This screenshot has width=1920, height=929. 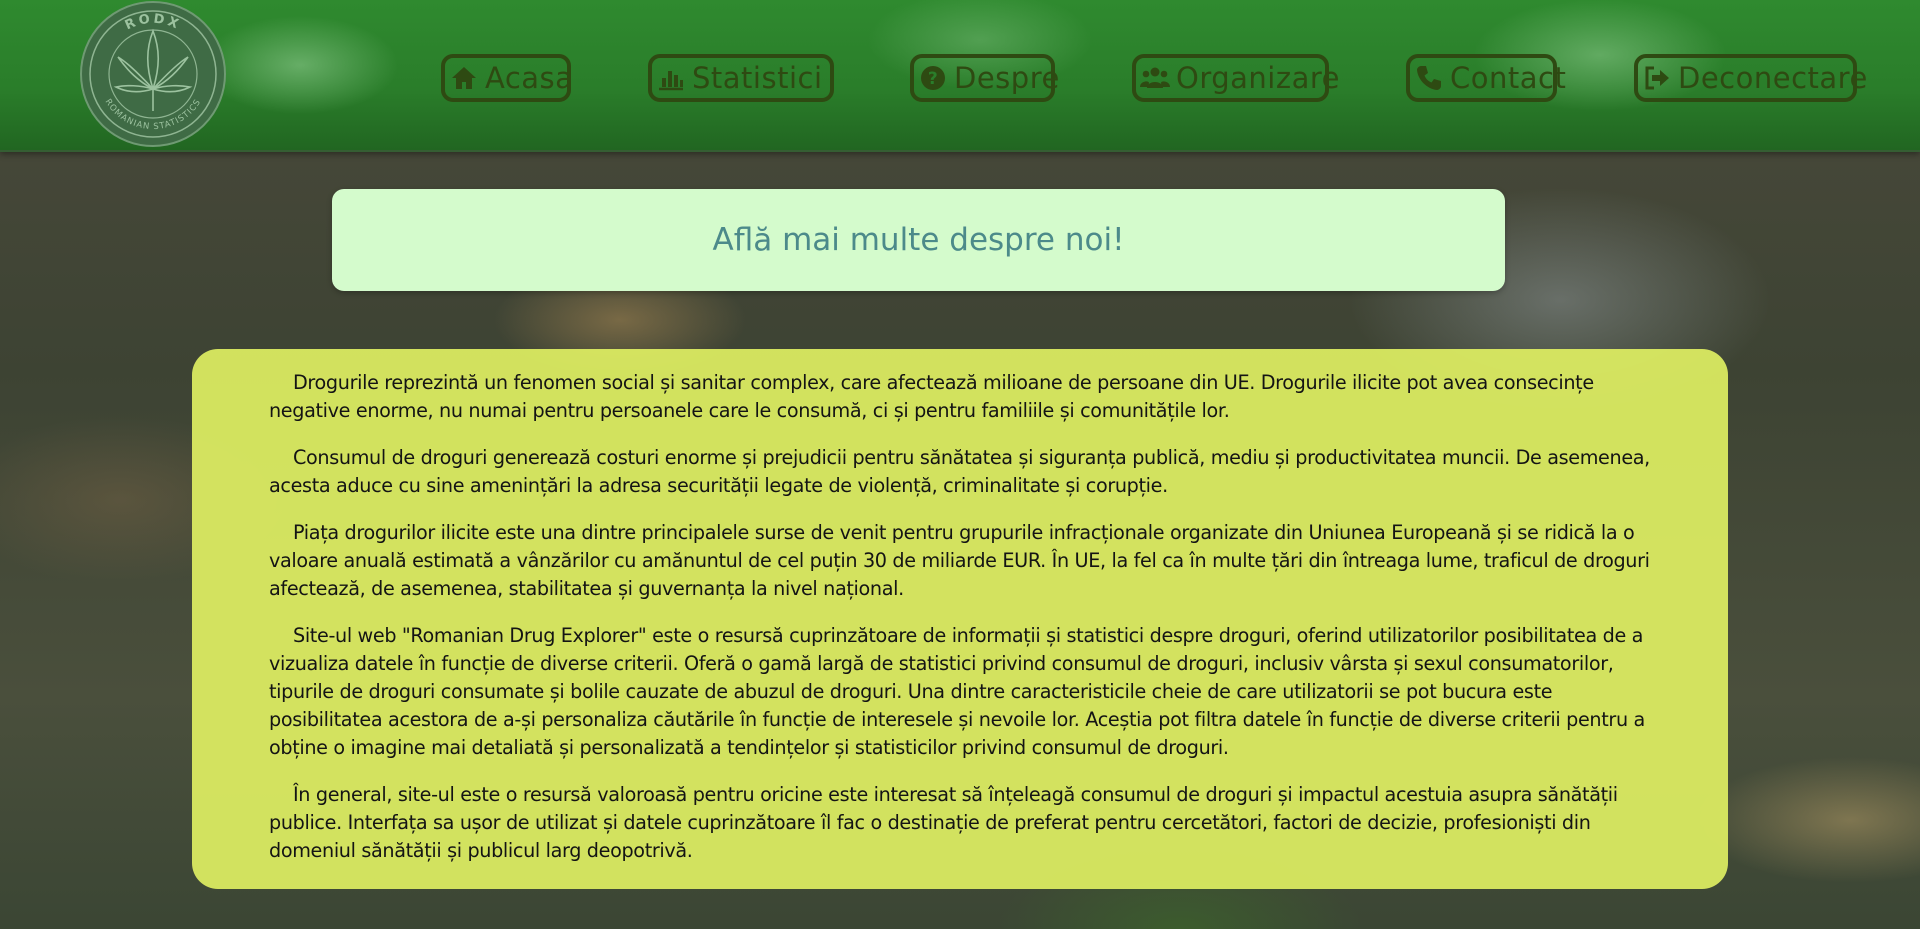 I want to click on users-icon, so click(x=1155, y=78).